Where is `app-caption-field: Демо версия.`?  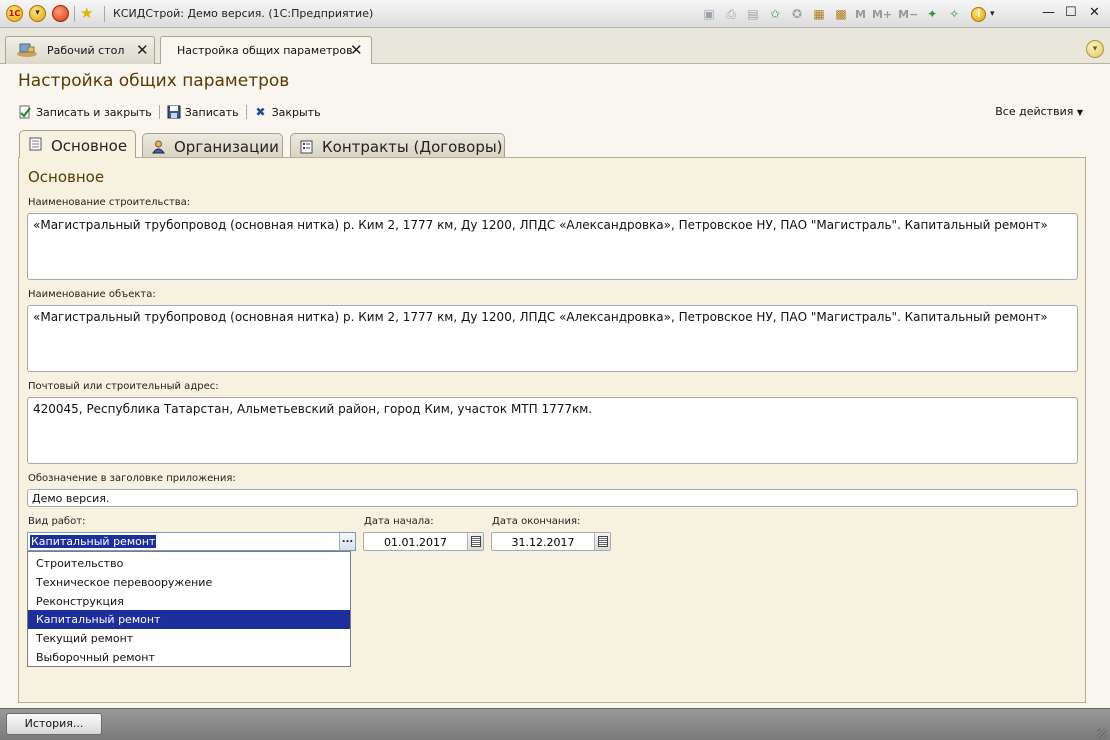
app-caption-field: Демо версия. is located at coordinates (552, 498).